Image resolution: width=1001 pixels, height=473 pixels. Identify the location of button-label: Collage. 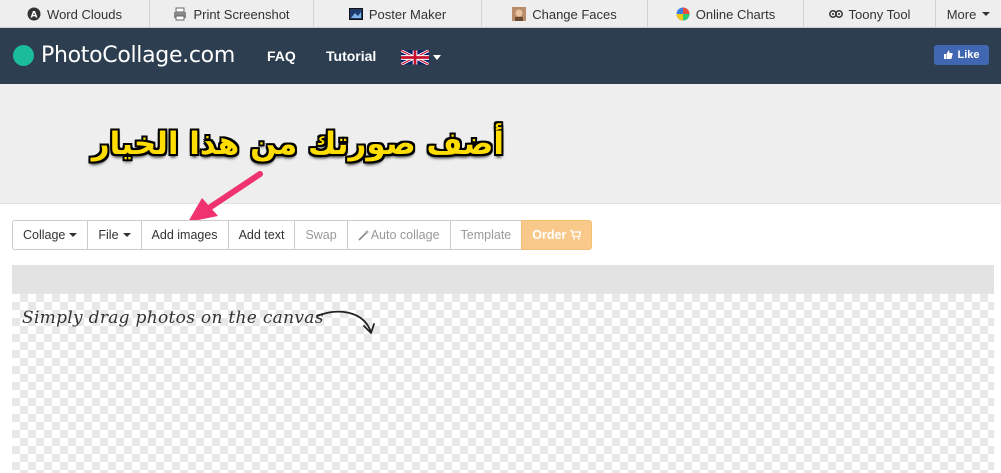
(44, 235).